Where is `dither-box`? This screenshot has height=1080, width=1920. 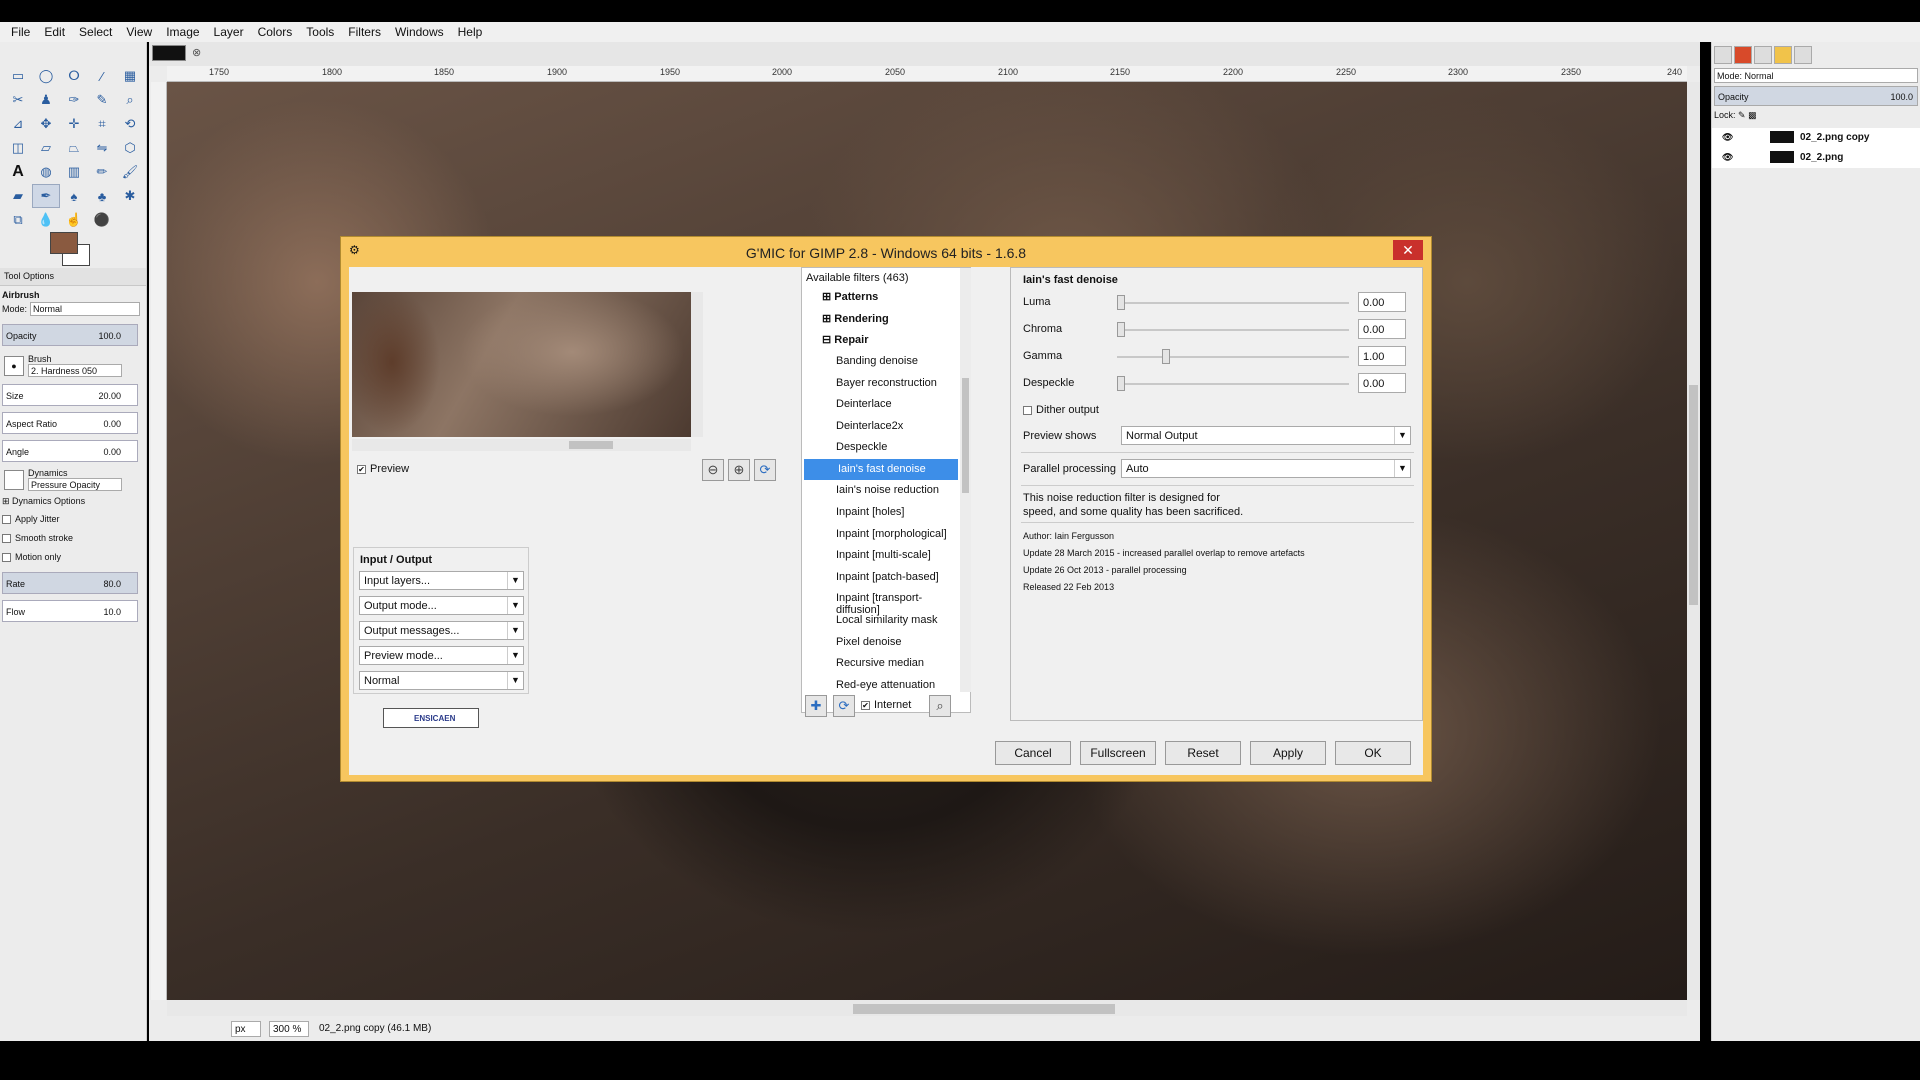 dither-box is located at coordinates (1027, 410).